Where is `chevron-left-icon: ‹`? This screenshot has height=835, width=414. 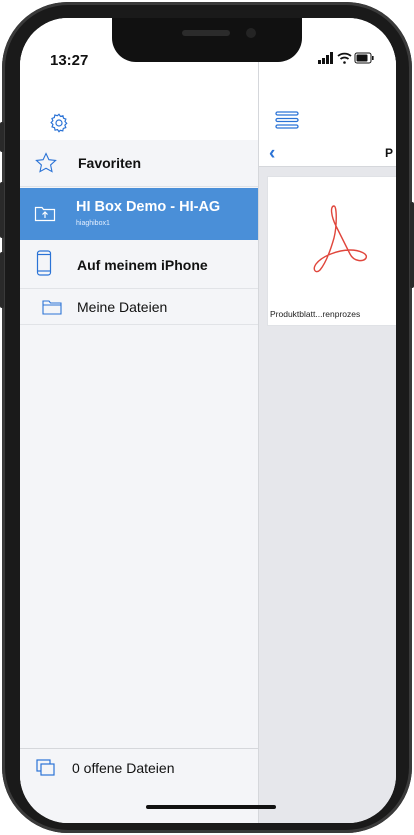
chevron-left-icon: ‹ is located at coordinates (272, 154).